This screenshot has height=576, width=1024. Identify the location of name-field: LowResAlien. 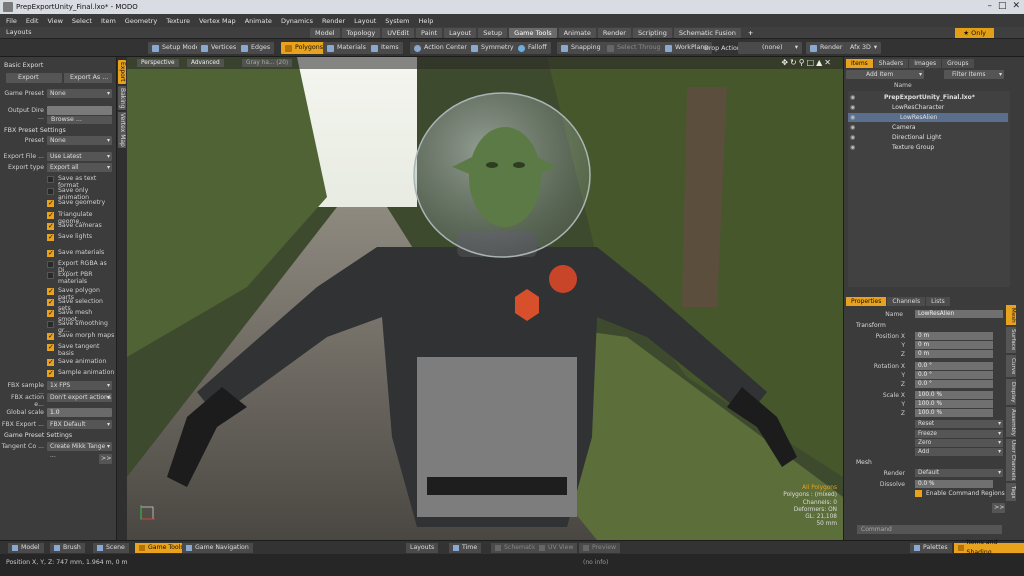
(959, 314).